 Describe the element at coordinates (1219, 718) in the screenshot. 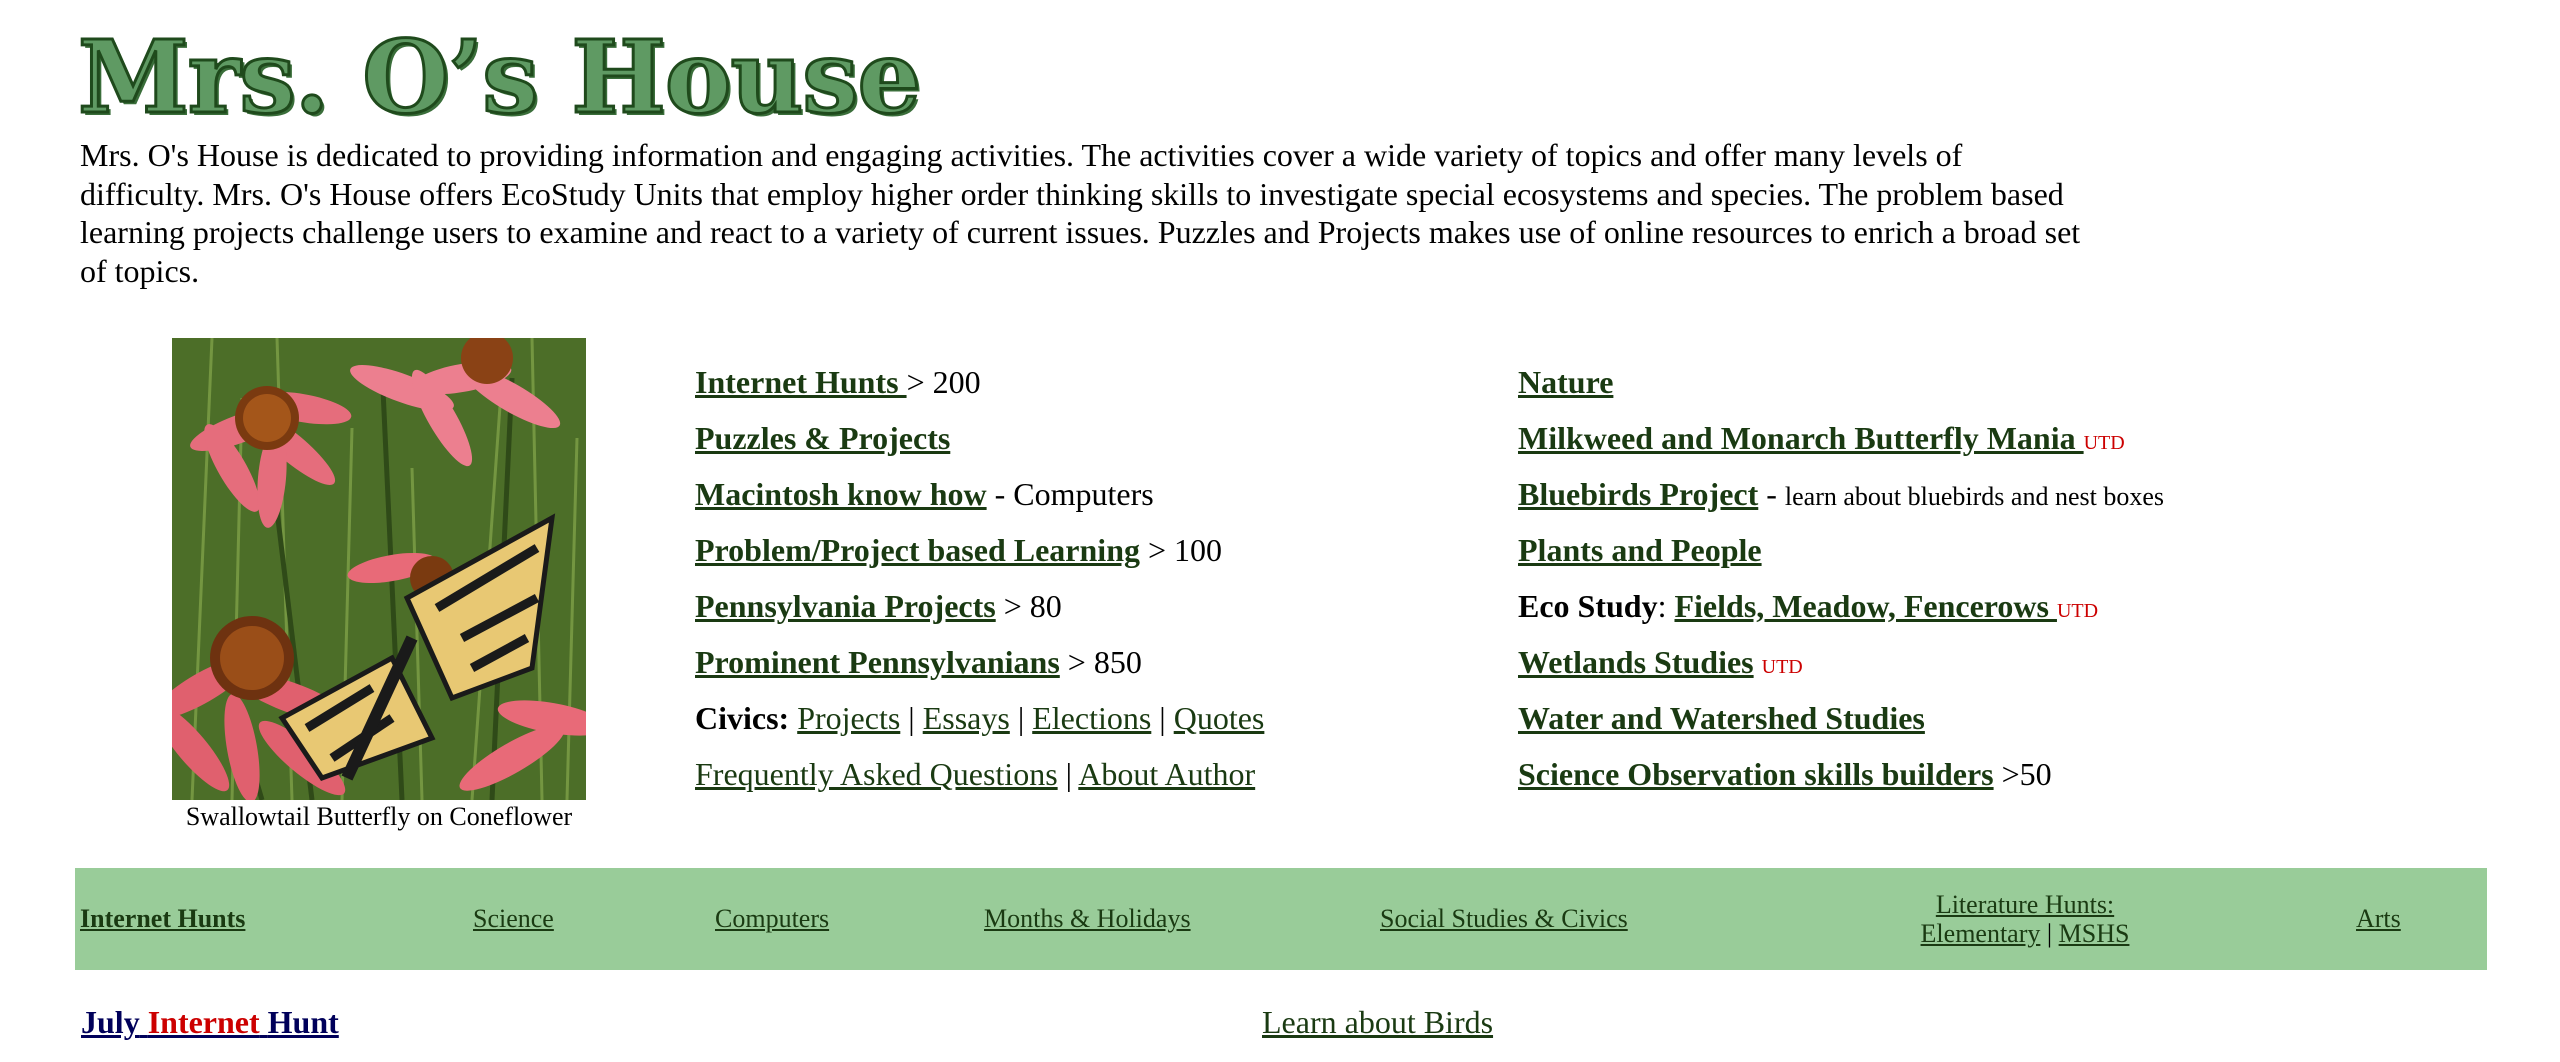

I see `civics-quotes-link: Quotes` at that location.